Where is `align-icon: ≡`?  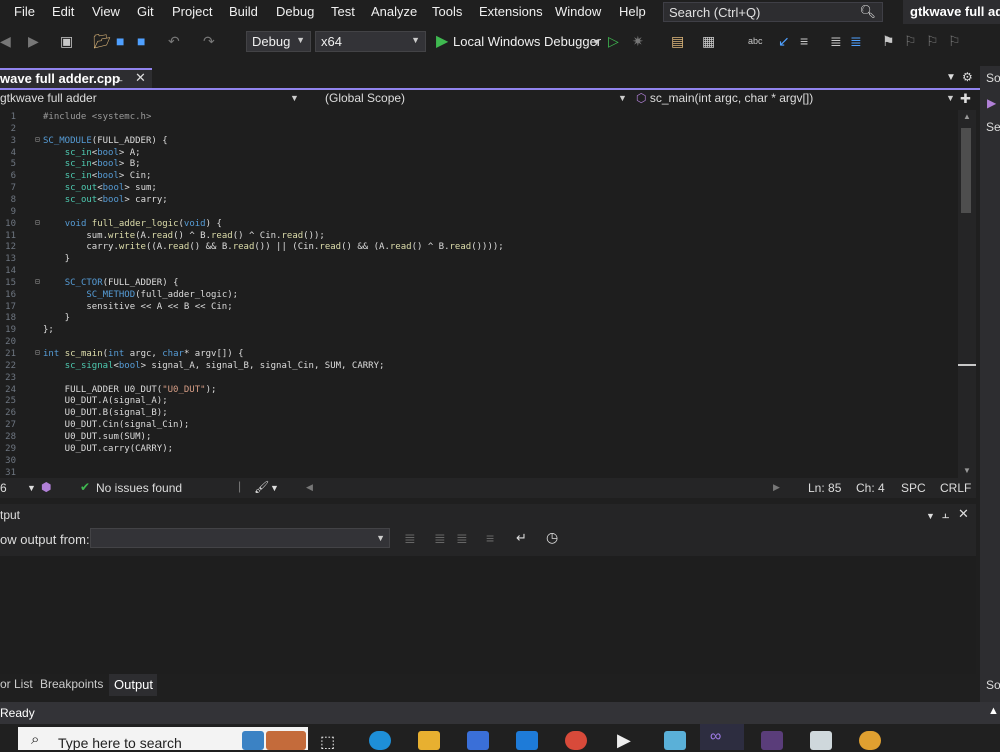
align-icon: ≡ is located at coordinates (804, 41).